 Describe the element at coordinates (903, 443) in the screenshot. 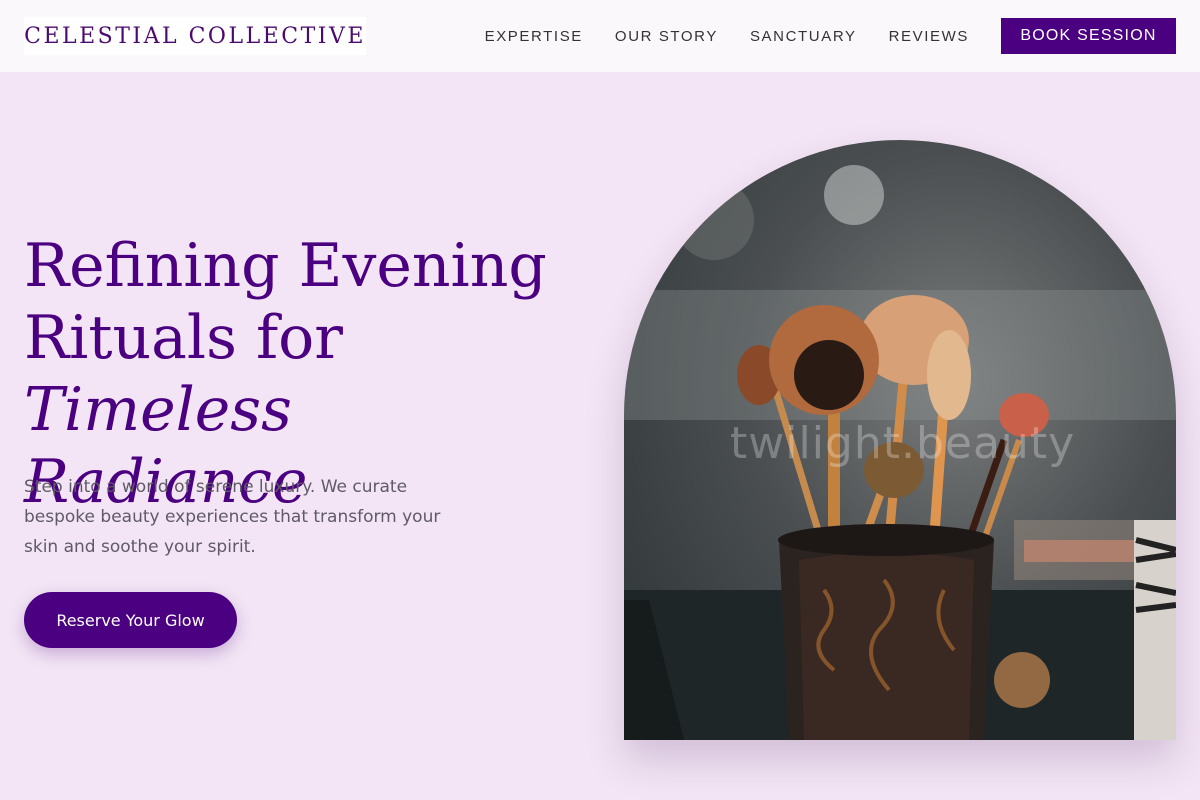

I see `image-watermark: twilight.beauty` at that location.